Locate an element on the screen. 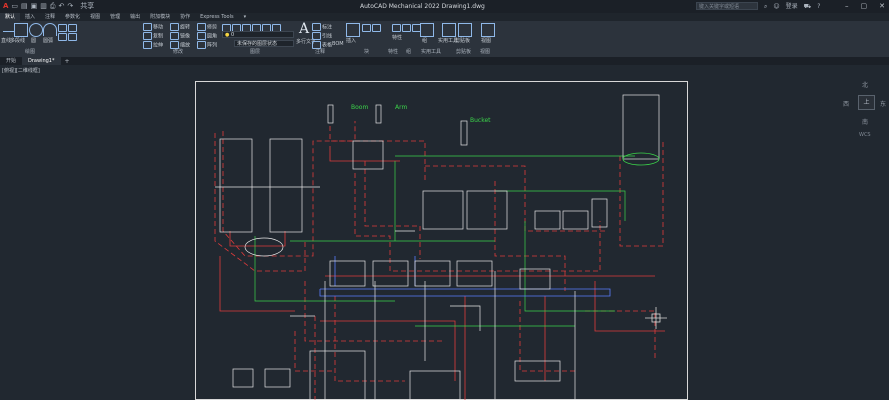 The width and height of the screenshot is (889, 400). panel-utilities: 实用工具 is located at coordinates (431, 52).